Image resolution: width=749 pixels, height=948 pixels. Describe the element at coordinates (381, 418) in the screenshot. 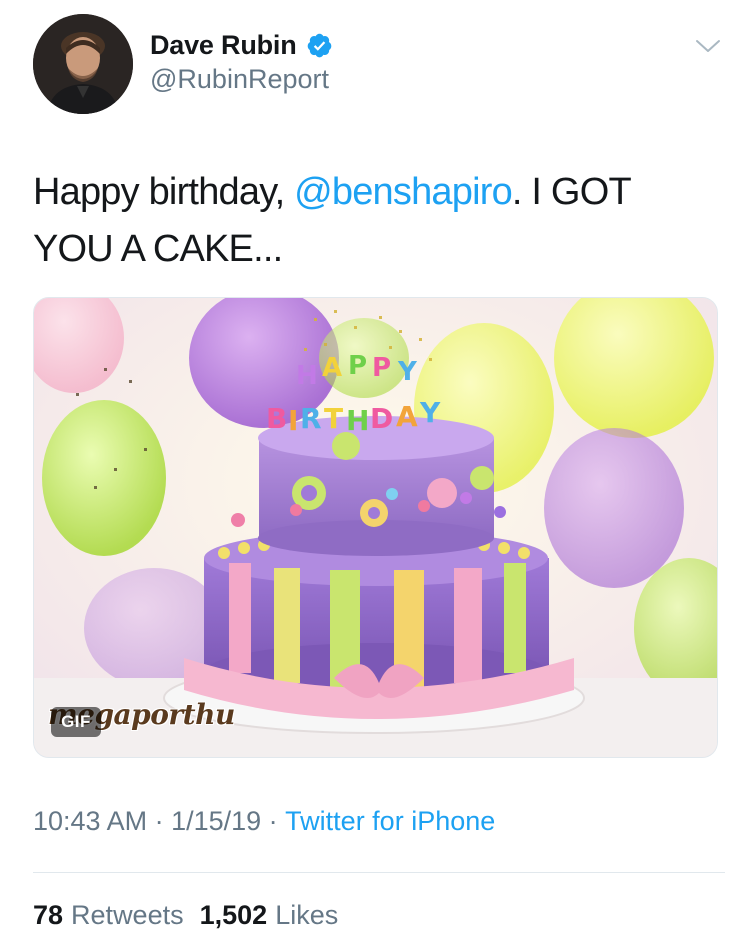

I see `svg-text: D` at that location.